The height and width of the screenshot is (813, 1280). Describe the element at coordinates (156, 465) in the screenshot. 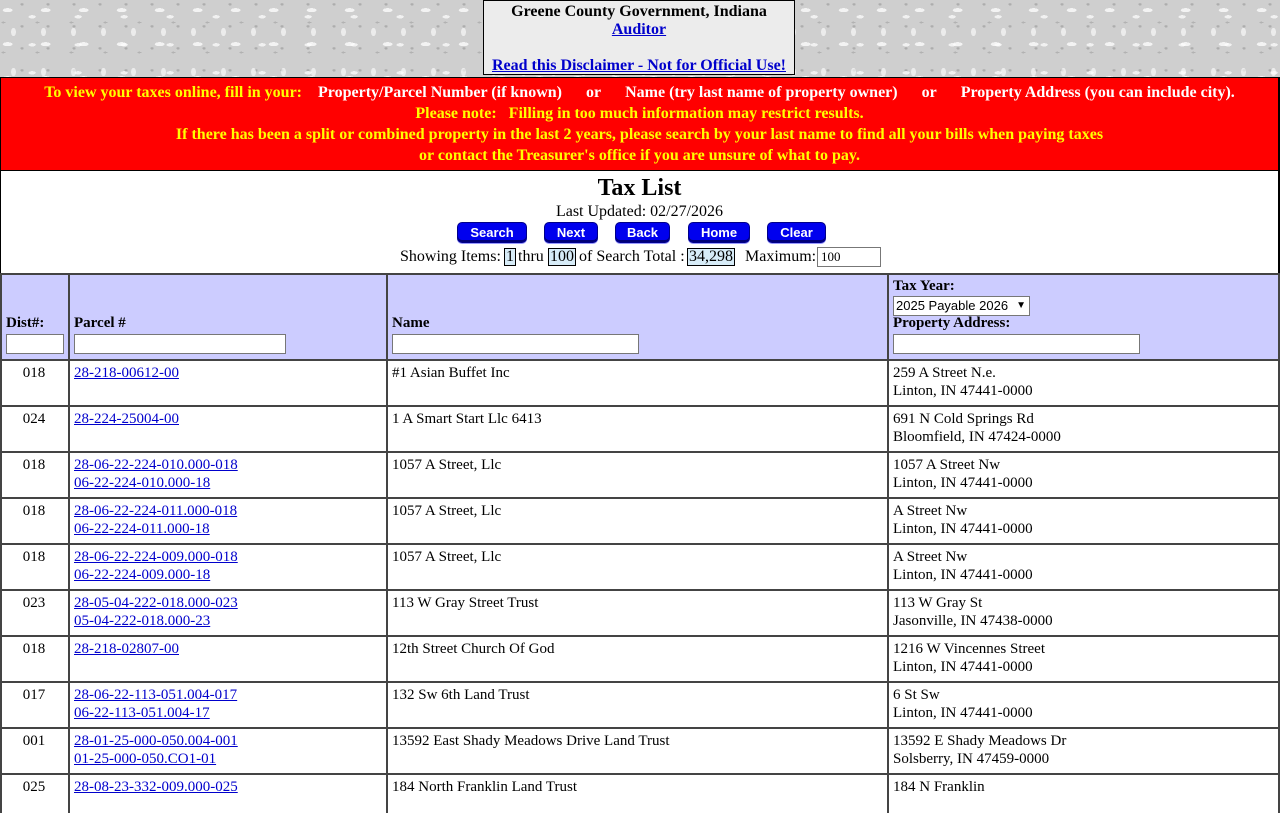

I see `parcel-link: 28-06-22-224-010.000-018` at that location.